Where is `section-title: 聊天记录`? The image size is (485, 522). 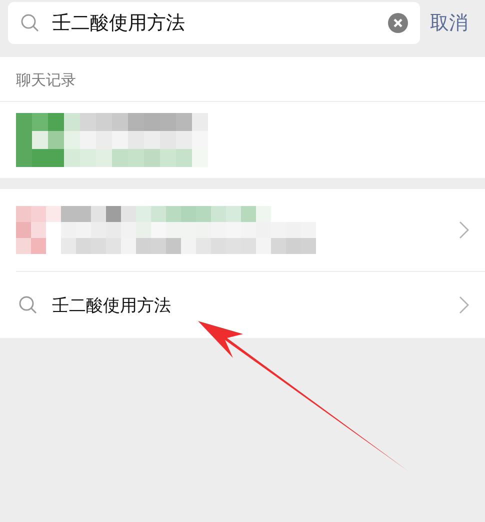 section-title: 聊天记录 is located at coordinates (242, 79).